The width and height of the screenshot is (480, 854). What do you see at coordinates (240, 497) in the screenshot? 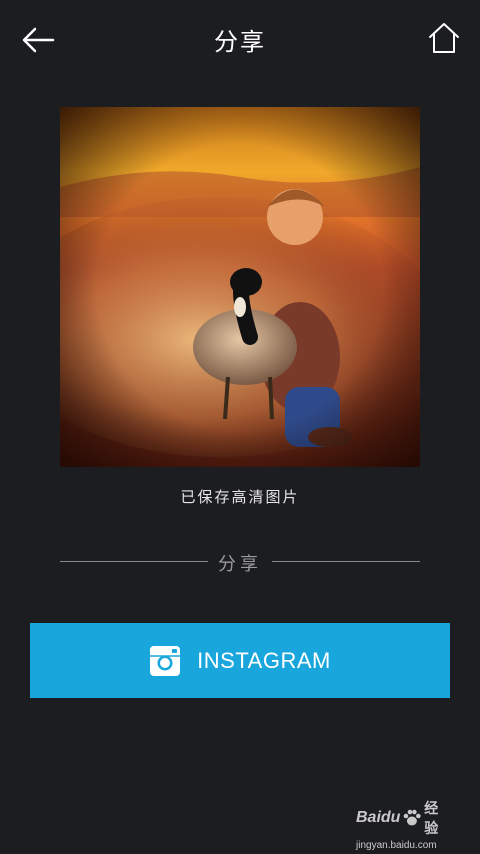
I see `saved-message: 已保存高清图片` at bounding box center [240, 497].